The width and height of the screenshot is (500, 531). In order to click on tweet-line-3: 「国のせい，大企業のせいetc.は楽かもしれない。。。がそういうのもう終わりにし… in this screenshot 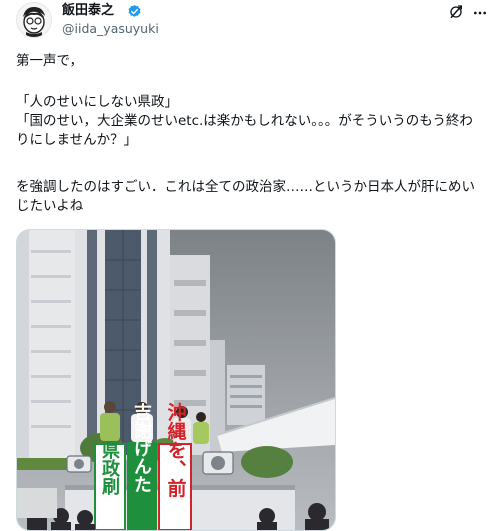, I will do `click(244, 130)`.